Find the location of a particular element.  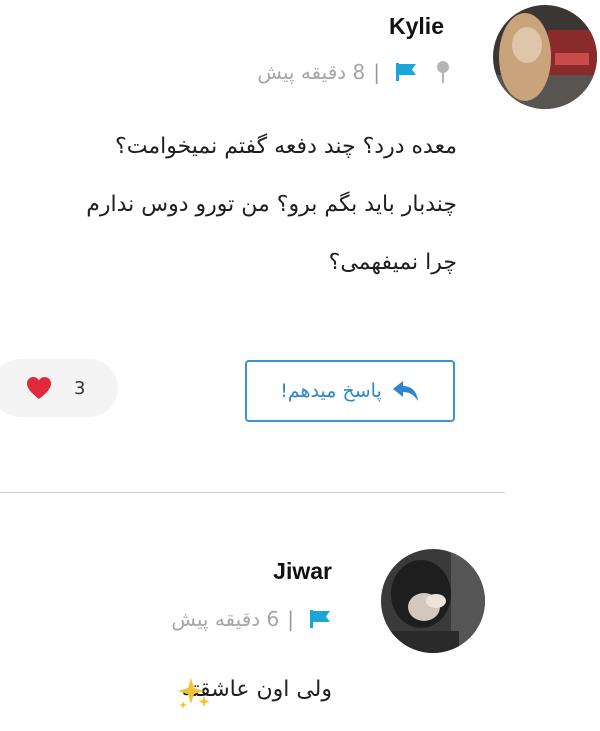

avatar-kylie is located at coordinates (545, 57).